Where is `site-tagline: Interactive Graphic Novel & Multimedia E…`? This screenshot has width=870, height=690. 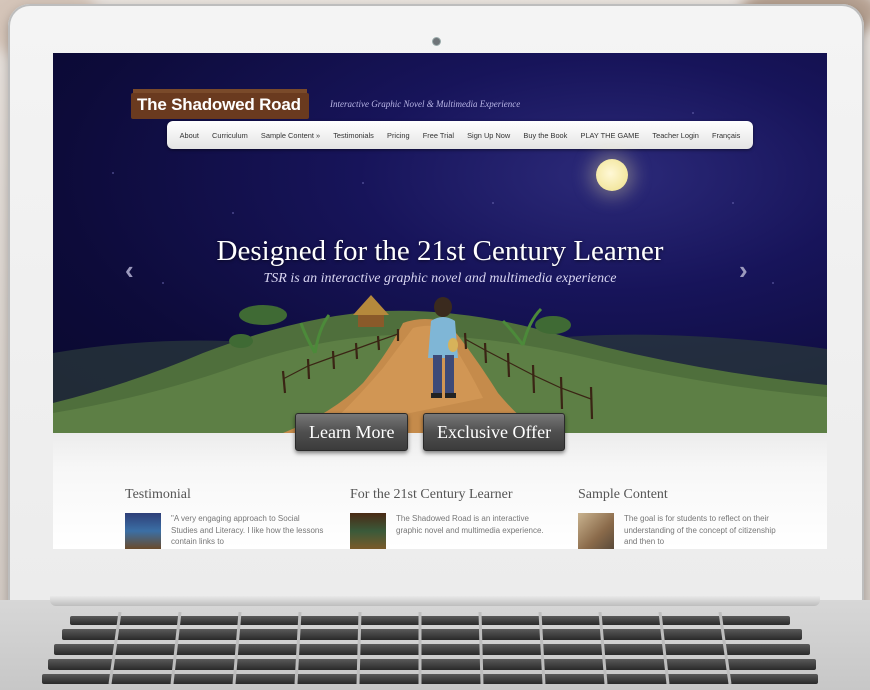
site-tagline: Interactive Graphic Novel & Multimedia E… is located at coordinates (425, 104).